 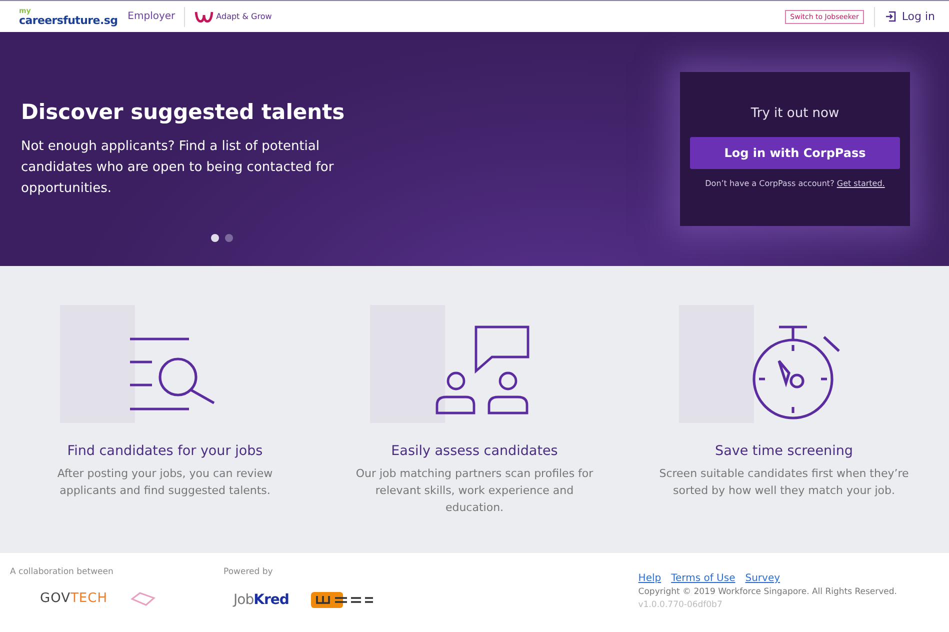 I want to click on hero-text: Not enough applicants? Find a list of potential candidates who are open to being contacted for opportunities., so click(x=178, y=168).